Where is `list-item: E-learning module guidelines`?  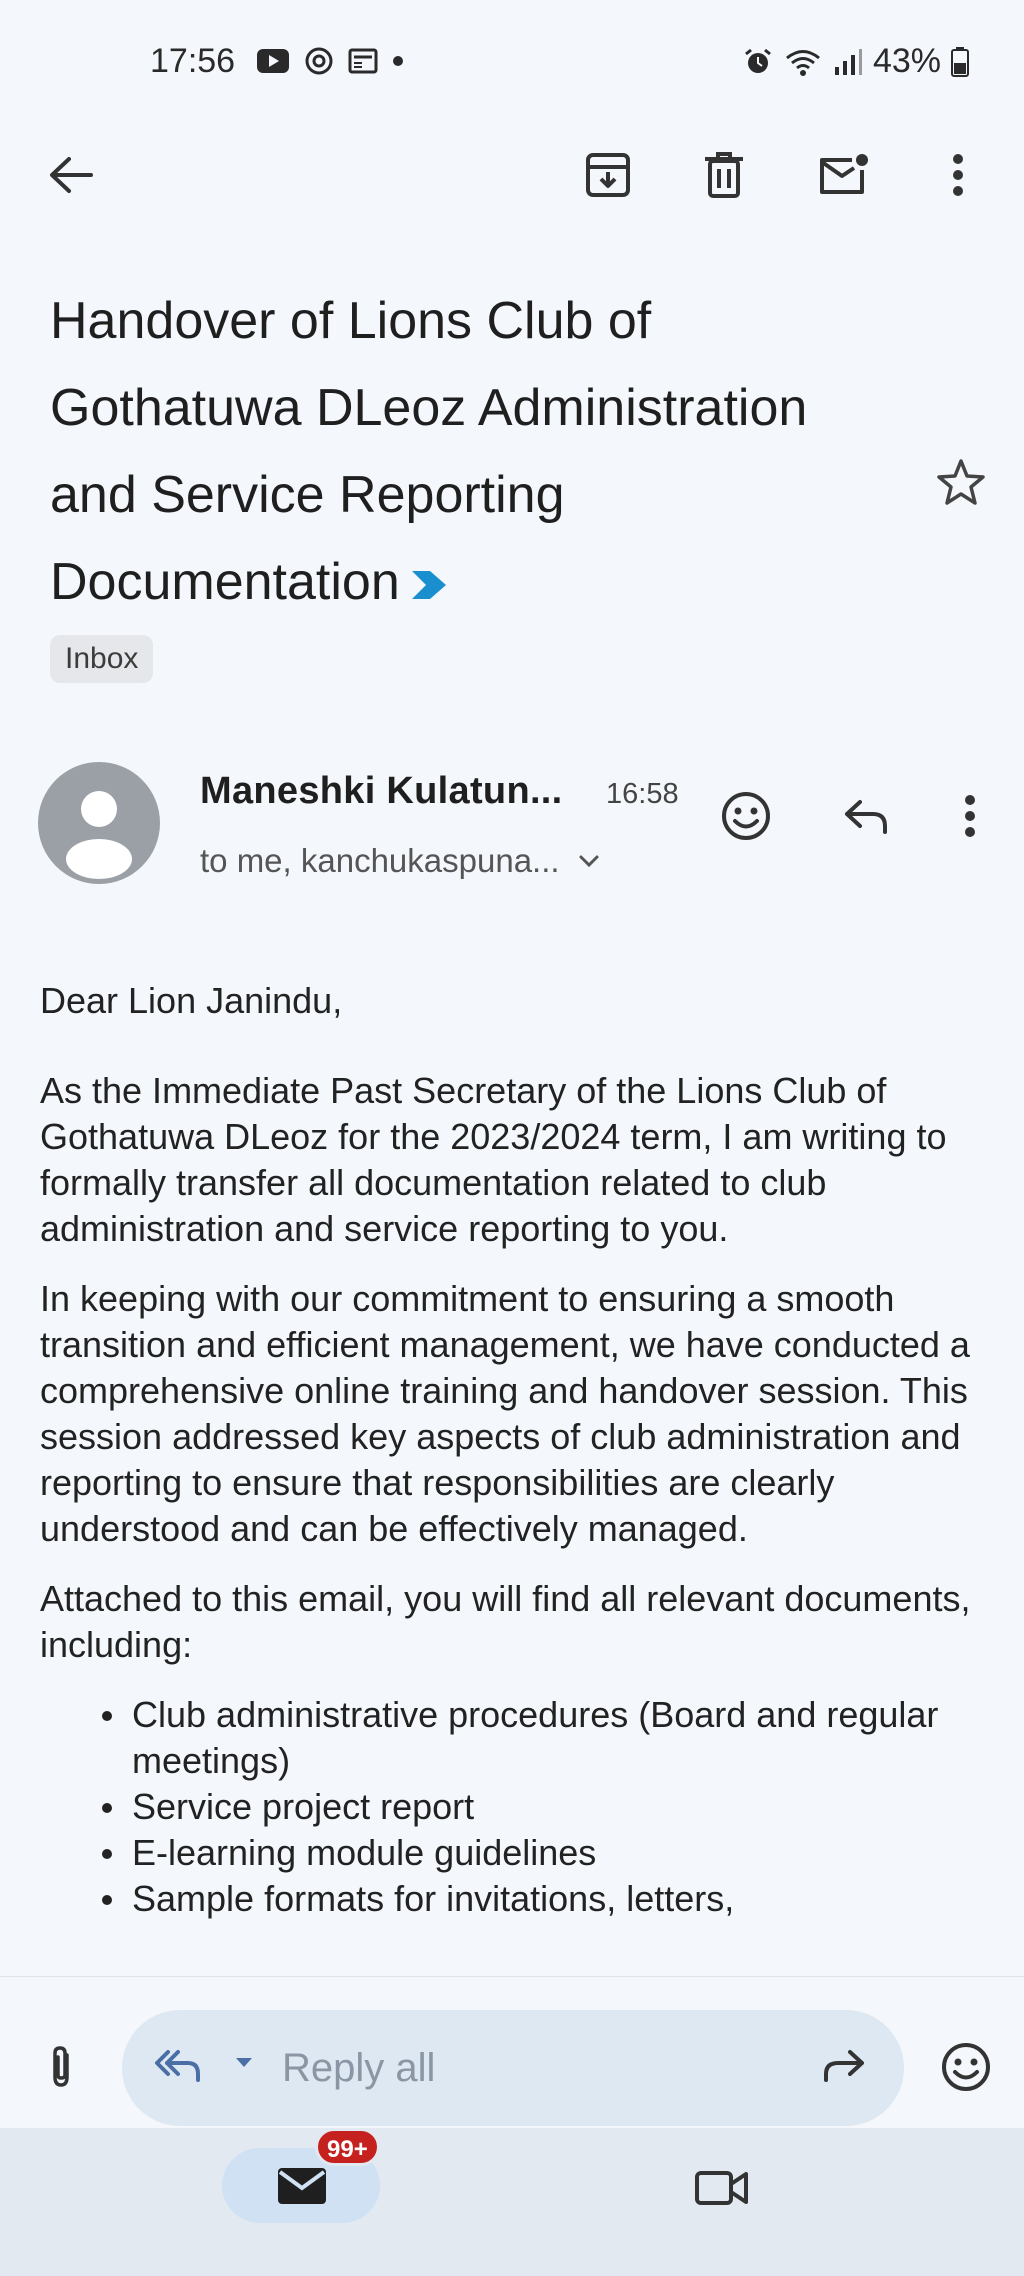 list-item: E-learning module guidelines is located at coordinates (546, 1853).